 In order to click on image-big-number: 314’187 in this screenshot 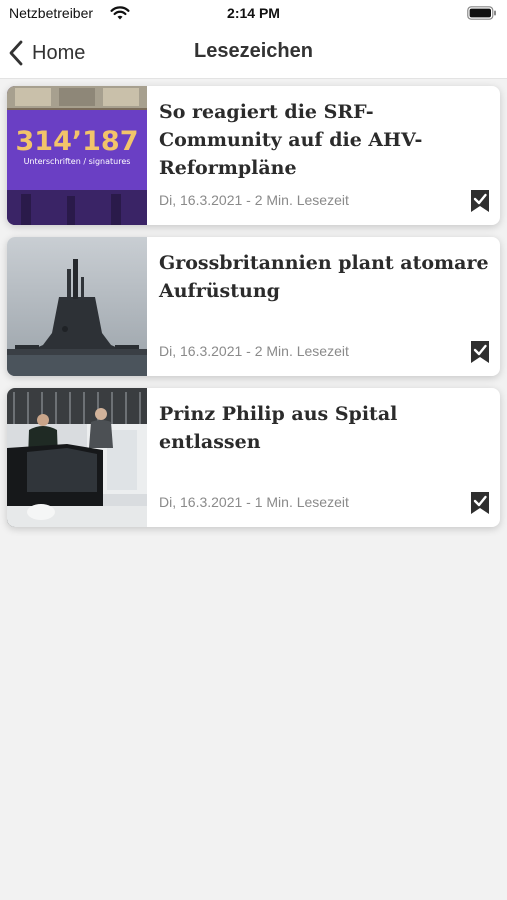, I will do `click(77, 141)`.